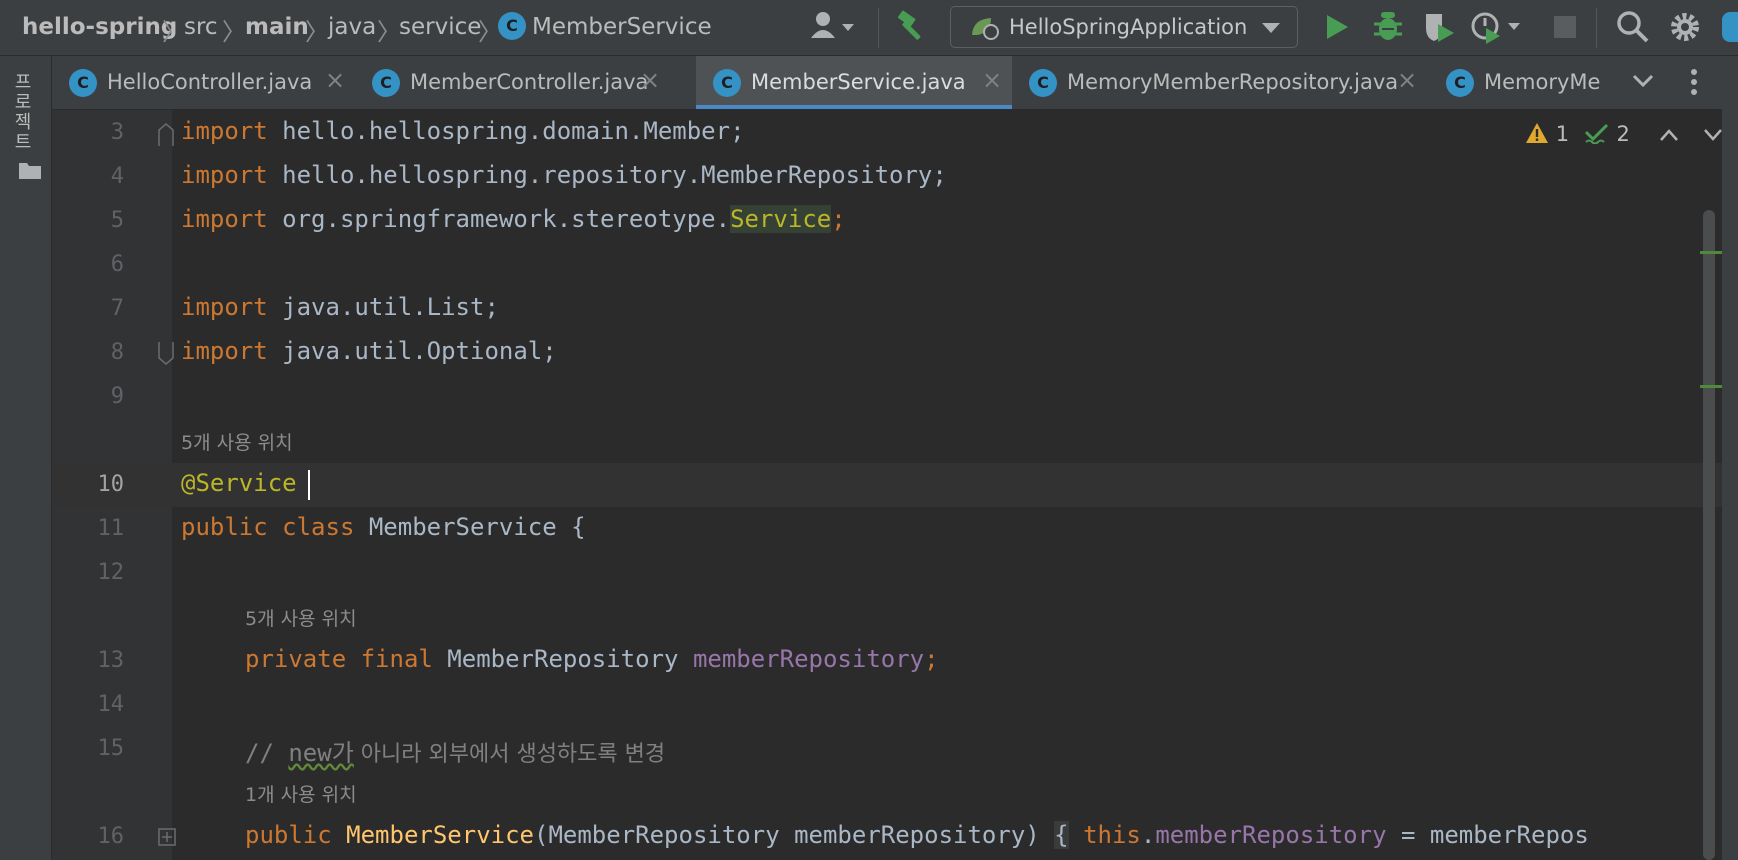  Describe the element at coordinates (117, 132) in the screenshot. I see `line-number: 3` at that location.